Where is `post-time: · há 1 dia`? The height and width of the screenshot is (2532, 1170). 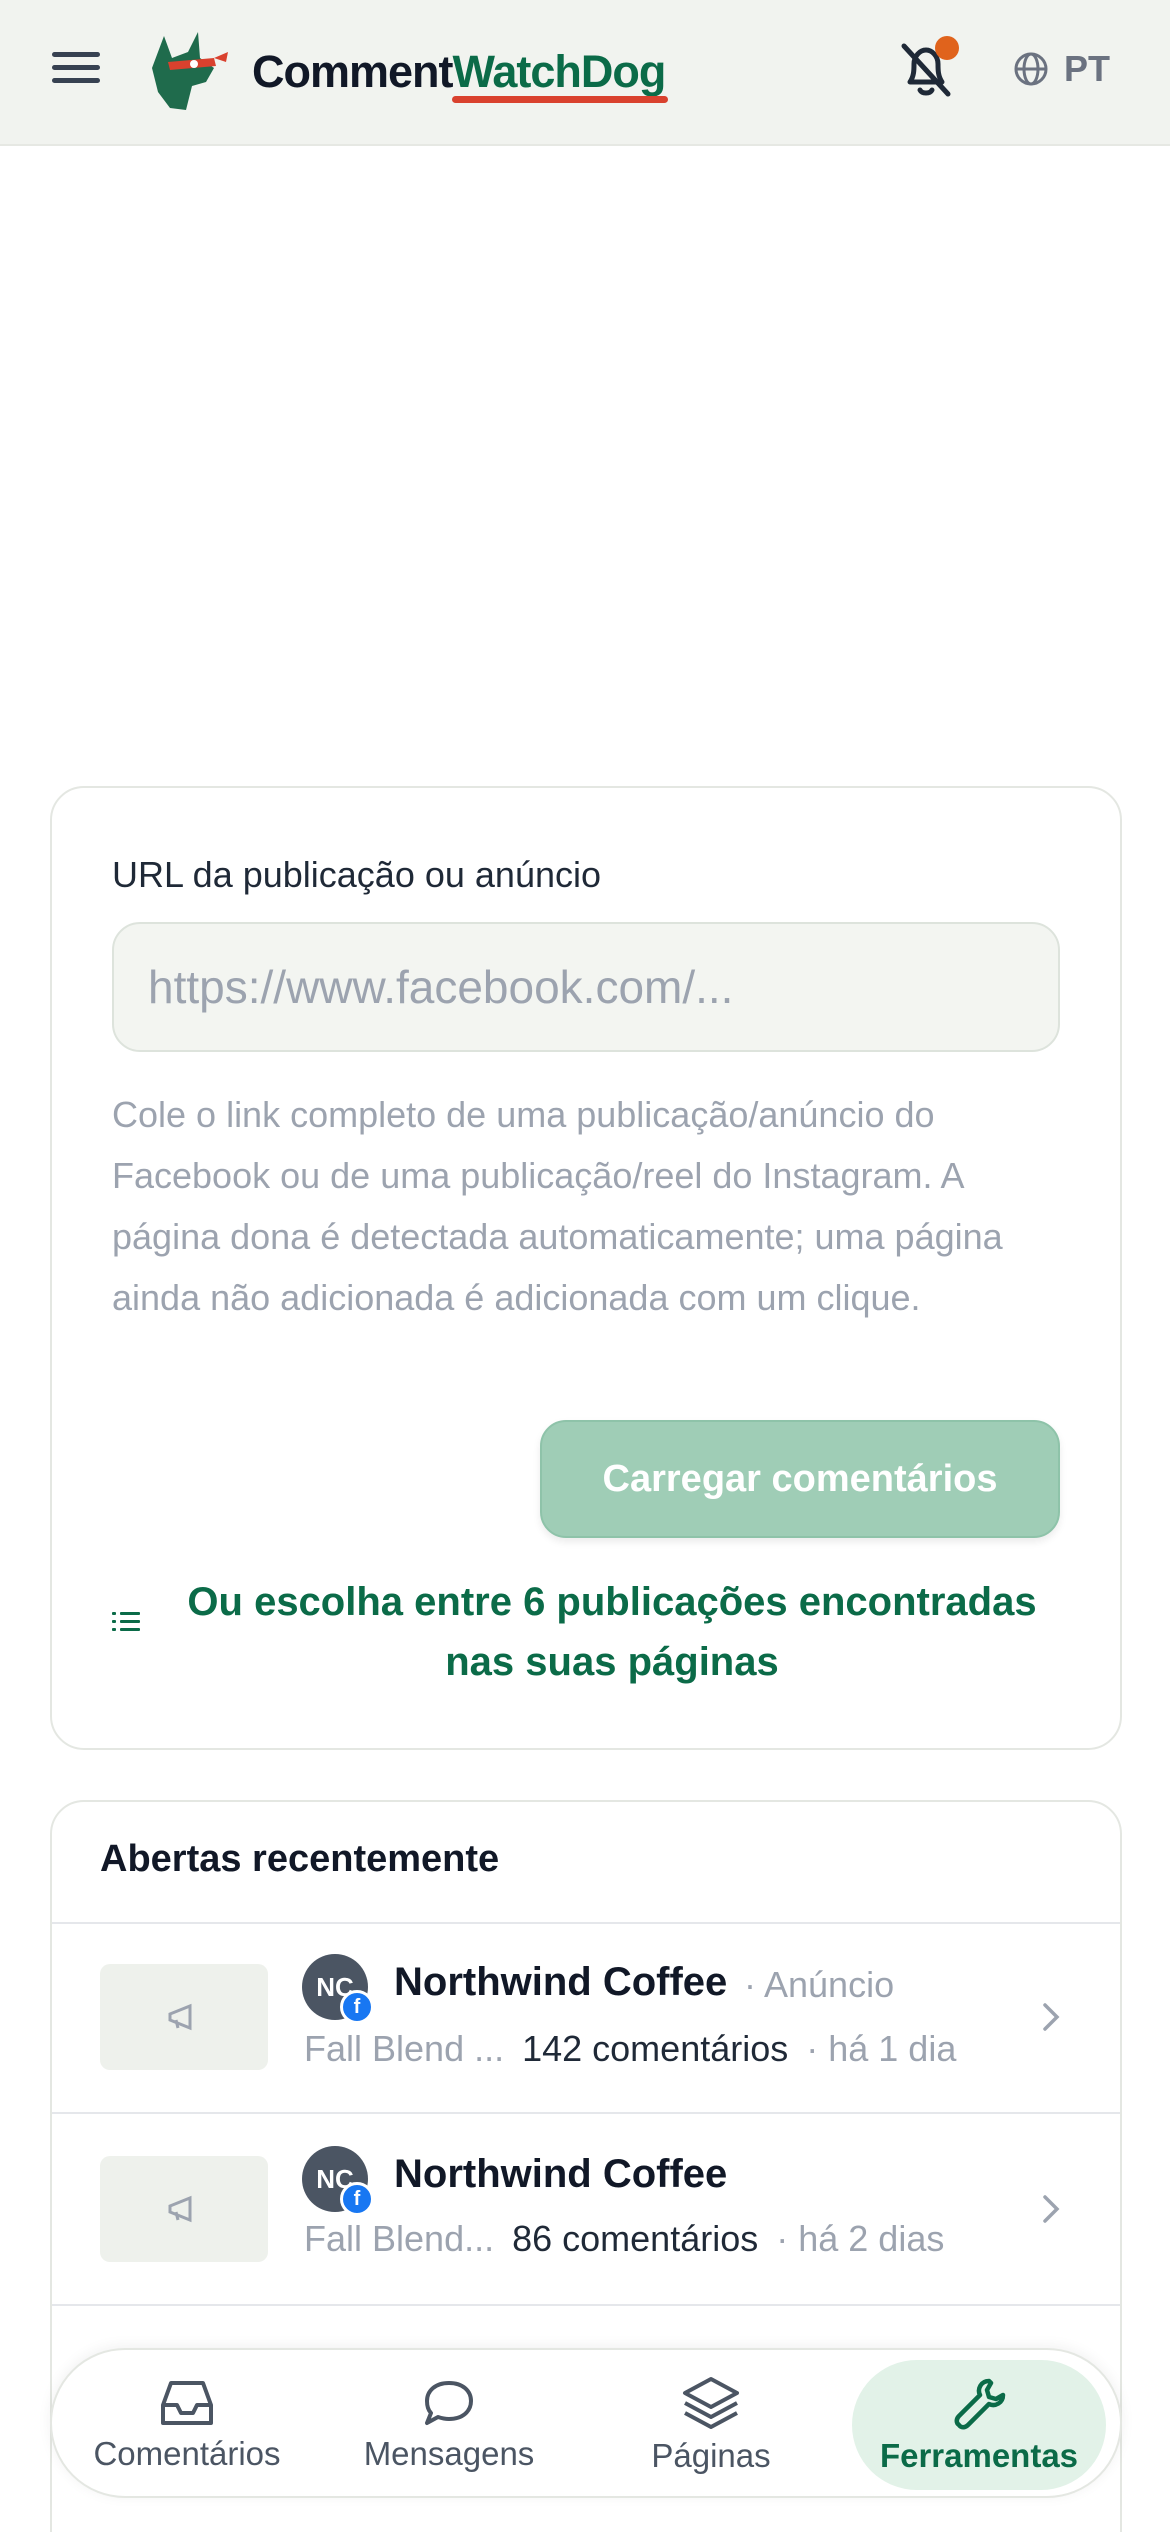
post-time: · há 1 dia is located at coordinates (881, 2048).